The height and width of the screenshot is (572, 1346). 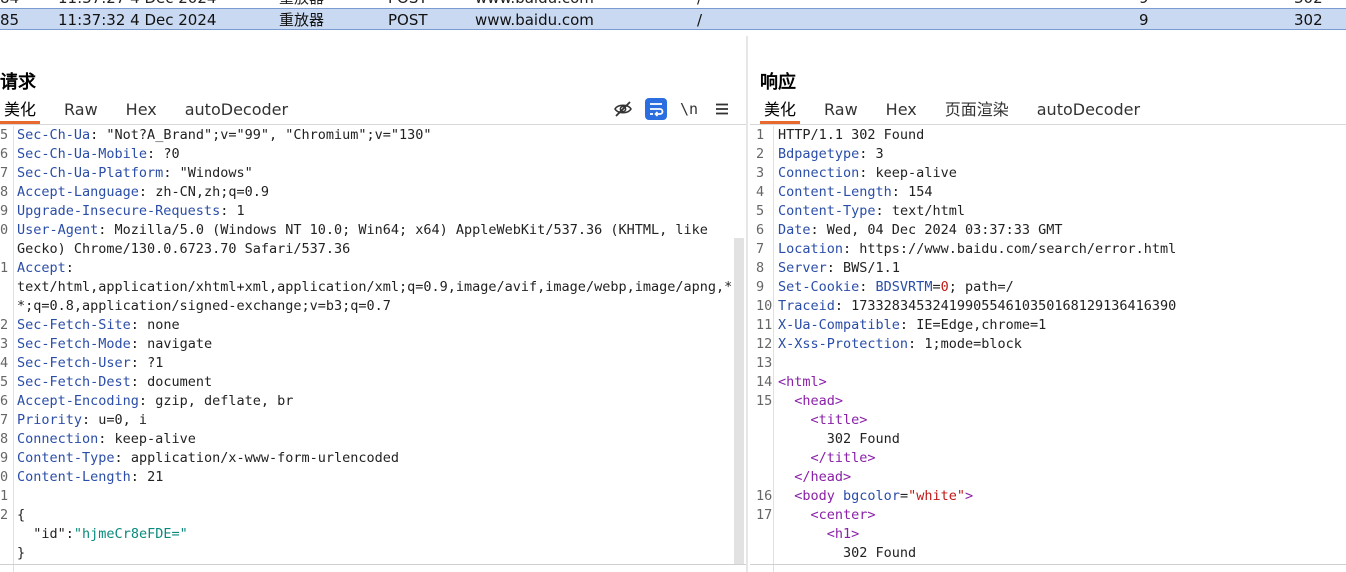 I want to click on code-line: 11 X-Ua-Compatible: IE=Edge,chrome=1, so click(x=1051, y=325).